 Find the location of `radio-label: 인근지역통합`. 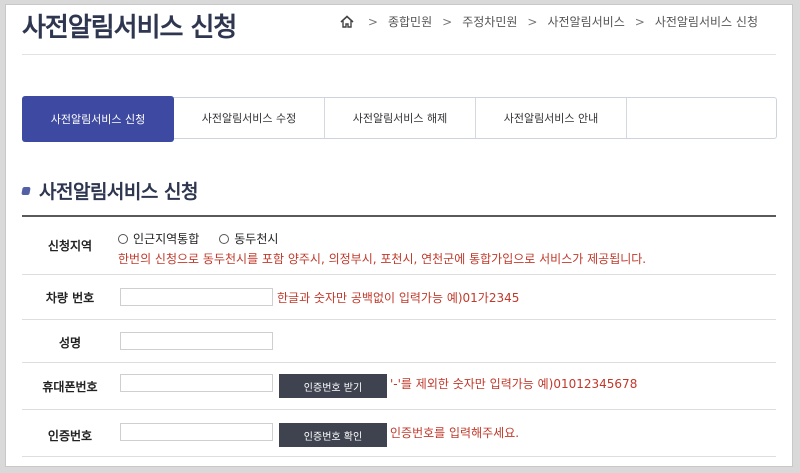

radio-label: 인근지역통합 is located at coordinates (166, 239).